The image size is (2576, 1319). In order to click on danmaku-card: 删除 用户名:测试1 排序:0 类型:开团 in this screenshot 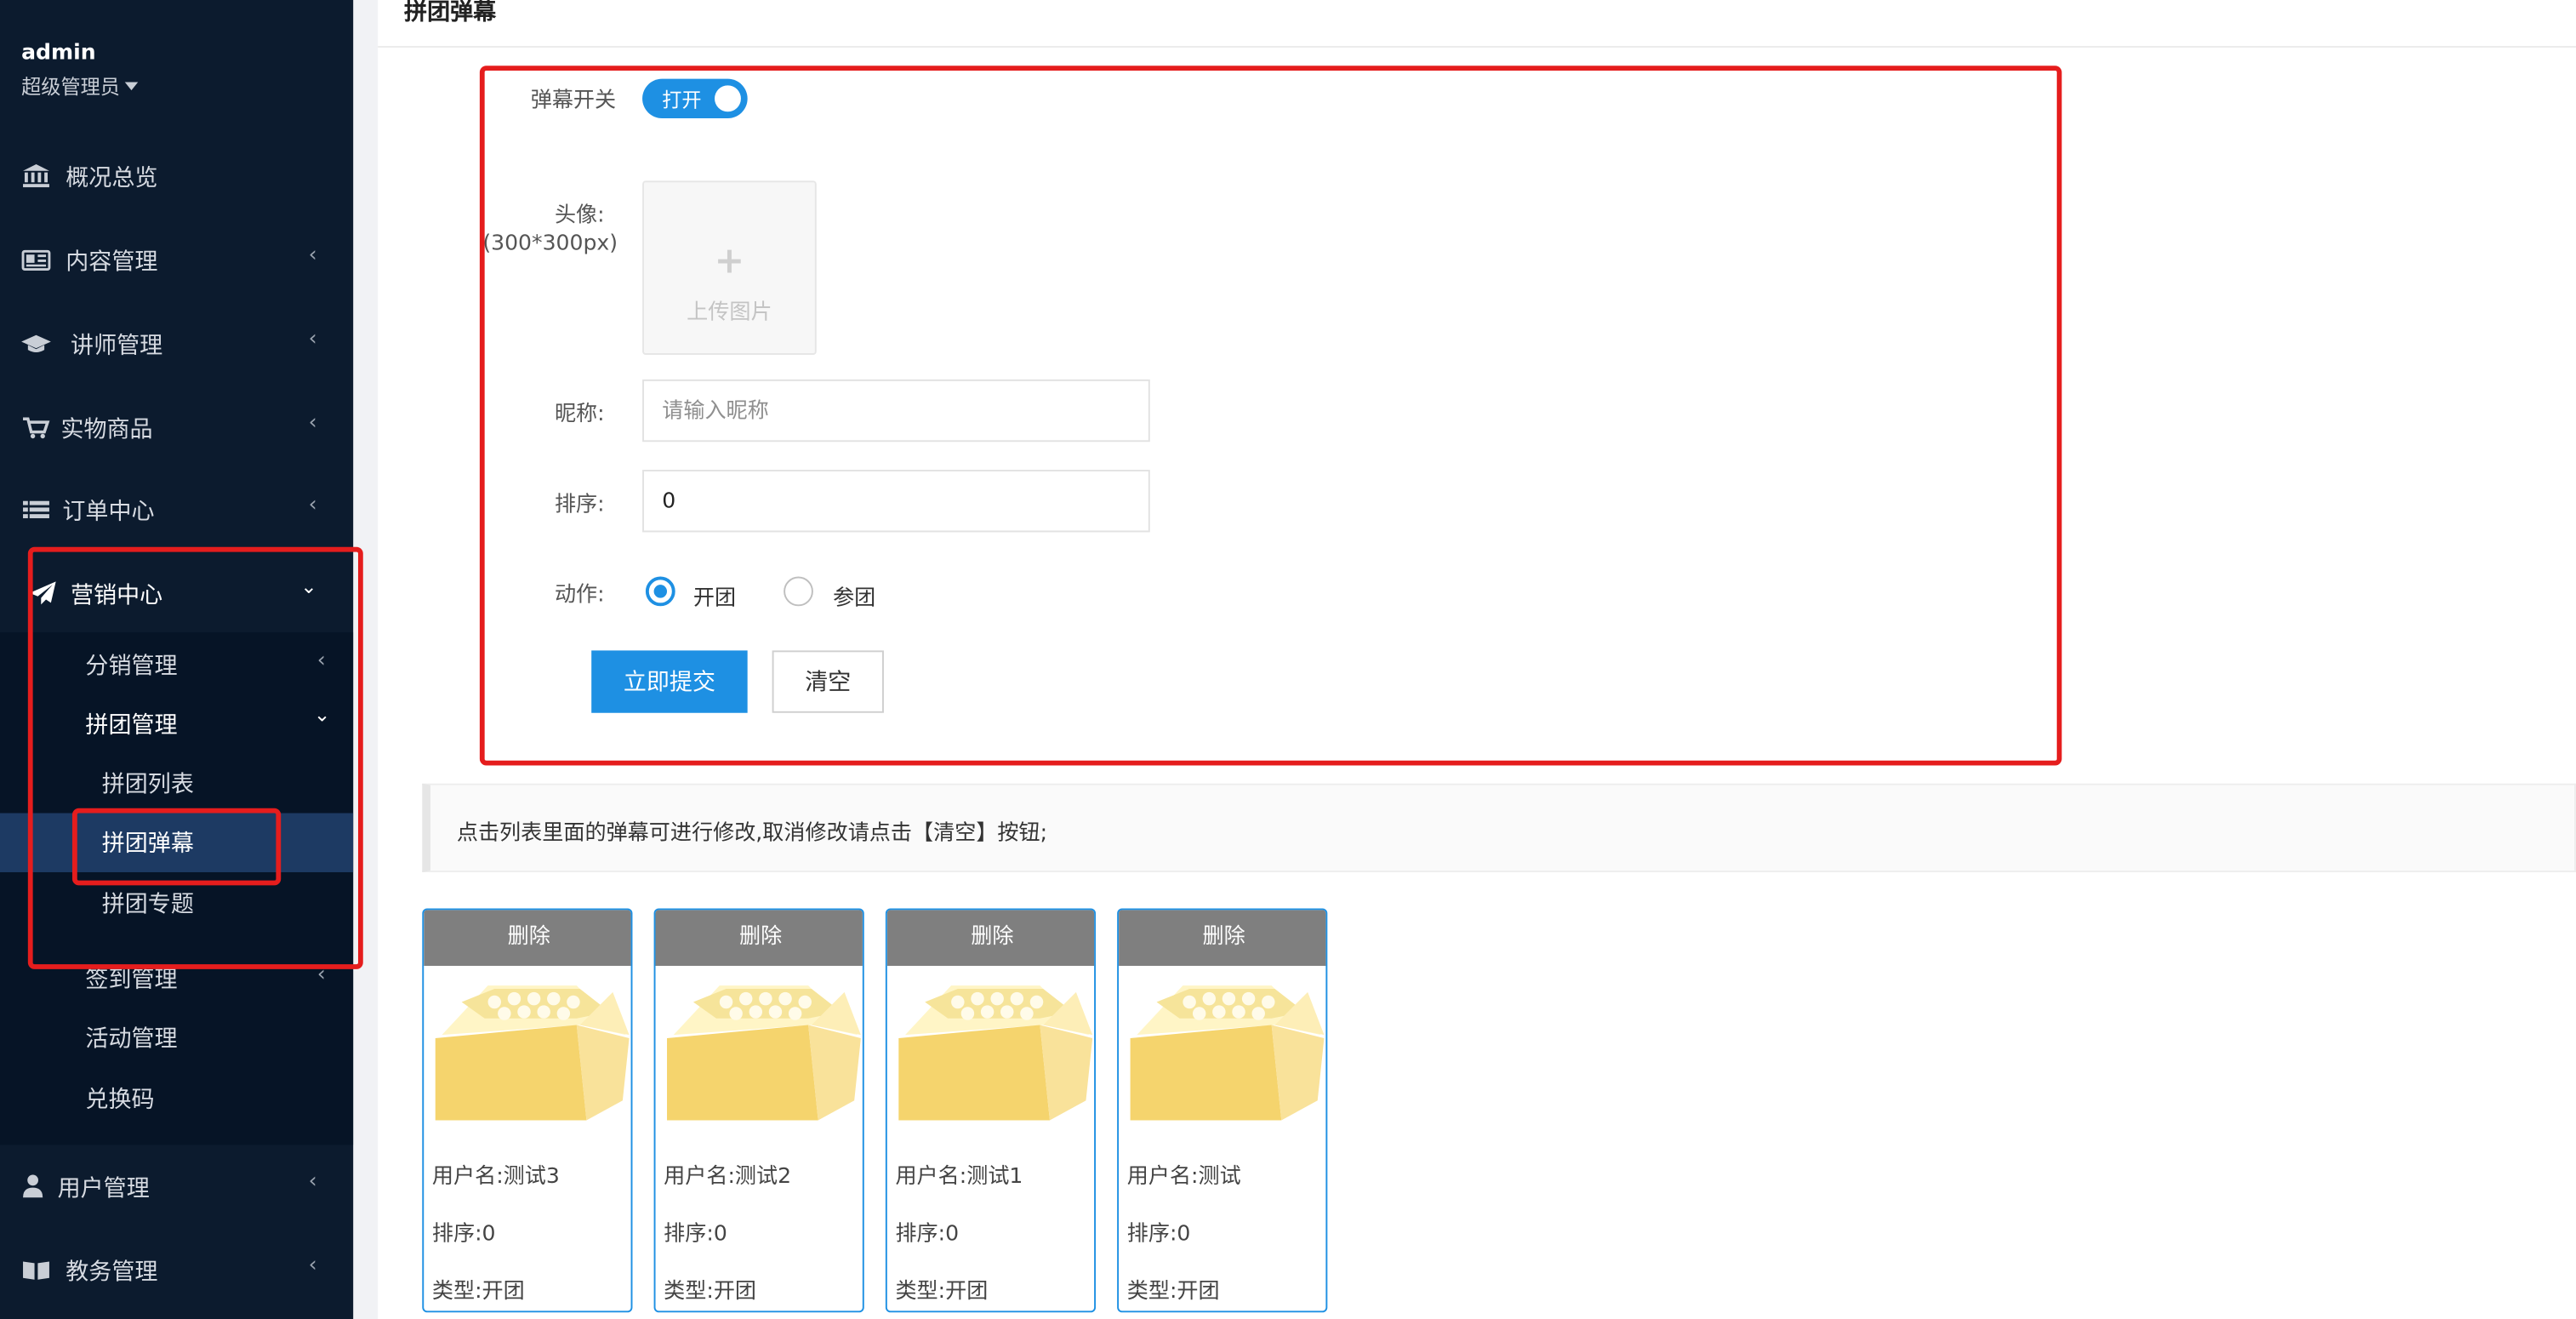, I will do `click(991, 1110)`.